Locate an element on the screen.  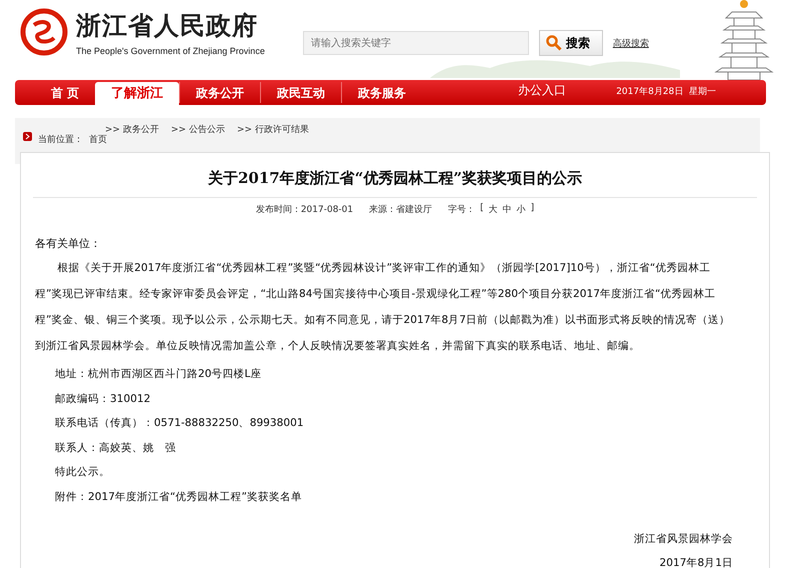
font-size-link: 大 is located at coordinates (493, 209).